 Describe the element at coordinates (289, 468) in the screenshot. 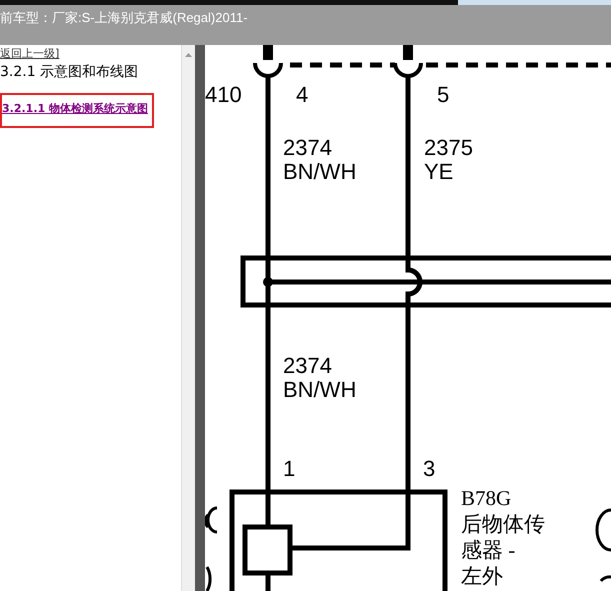

I see `pin-label: 1` at that location.